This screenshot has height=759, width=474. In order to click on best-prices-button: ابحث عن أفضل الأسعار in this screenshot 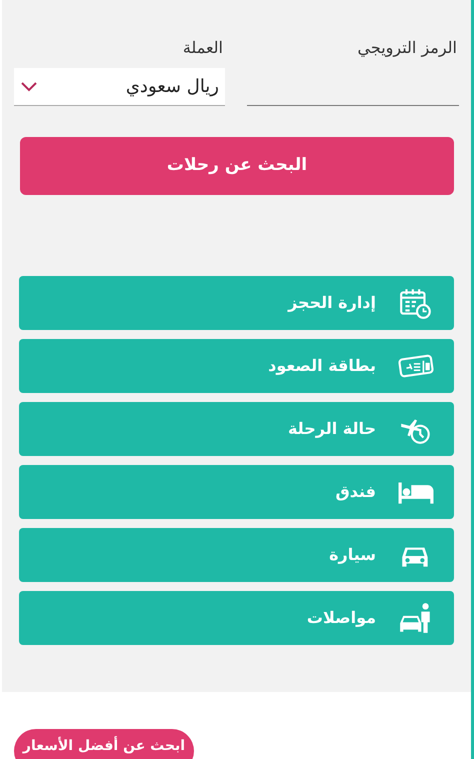, I will do `click(104, 744)`.